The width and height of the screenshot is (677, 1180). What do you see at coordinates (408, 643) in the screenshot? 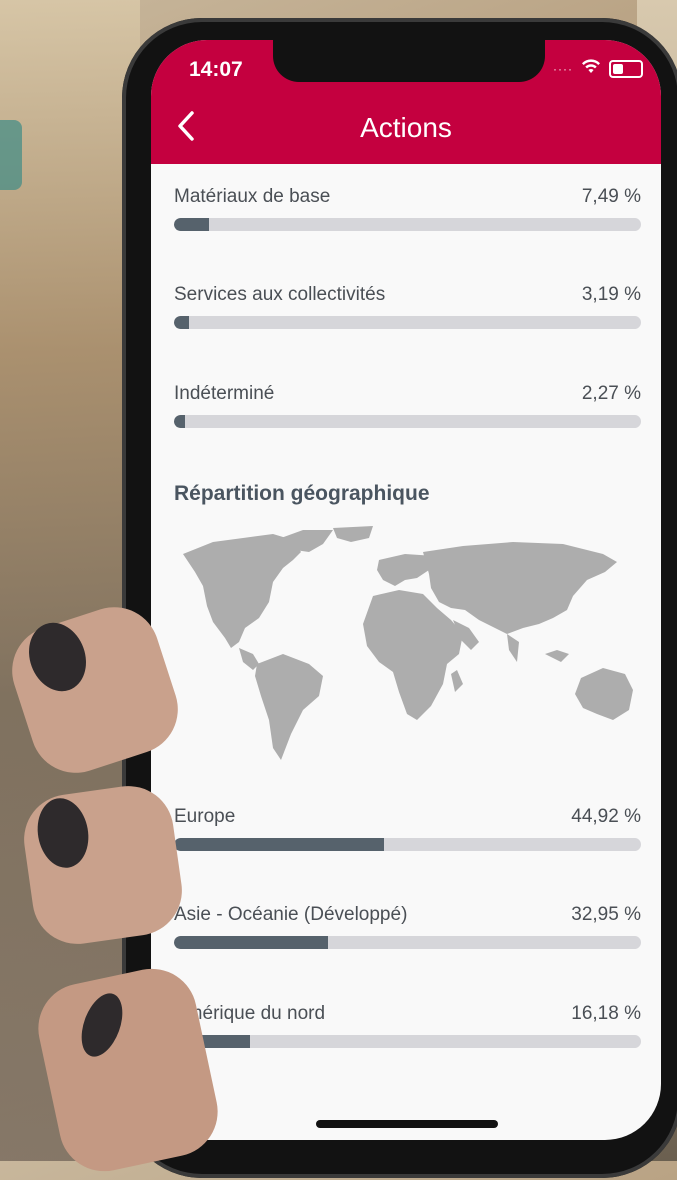
I see `world-map-icon` at bounding box center [408, 643].